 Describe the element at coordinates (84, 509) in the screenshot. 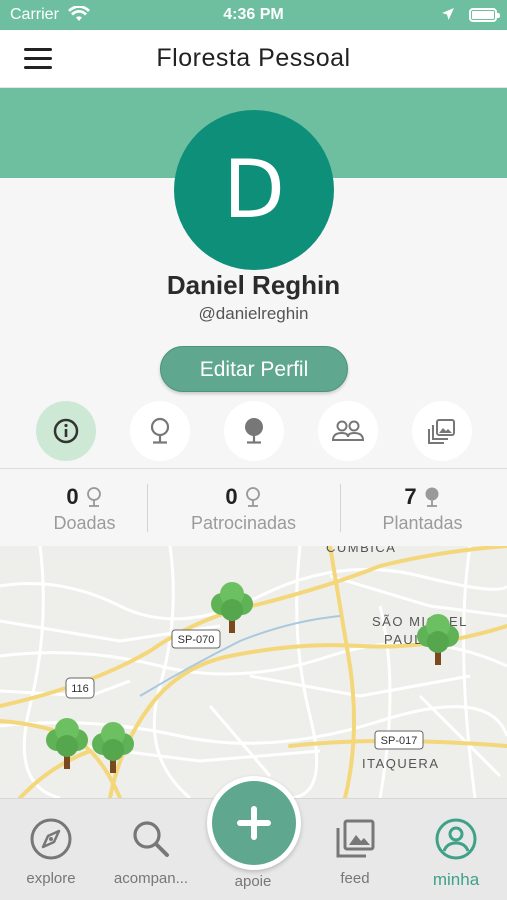

I see `stat-donated: 0 Doadas` at that location.